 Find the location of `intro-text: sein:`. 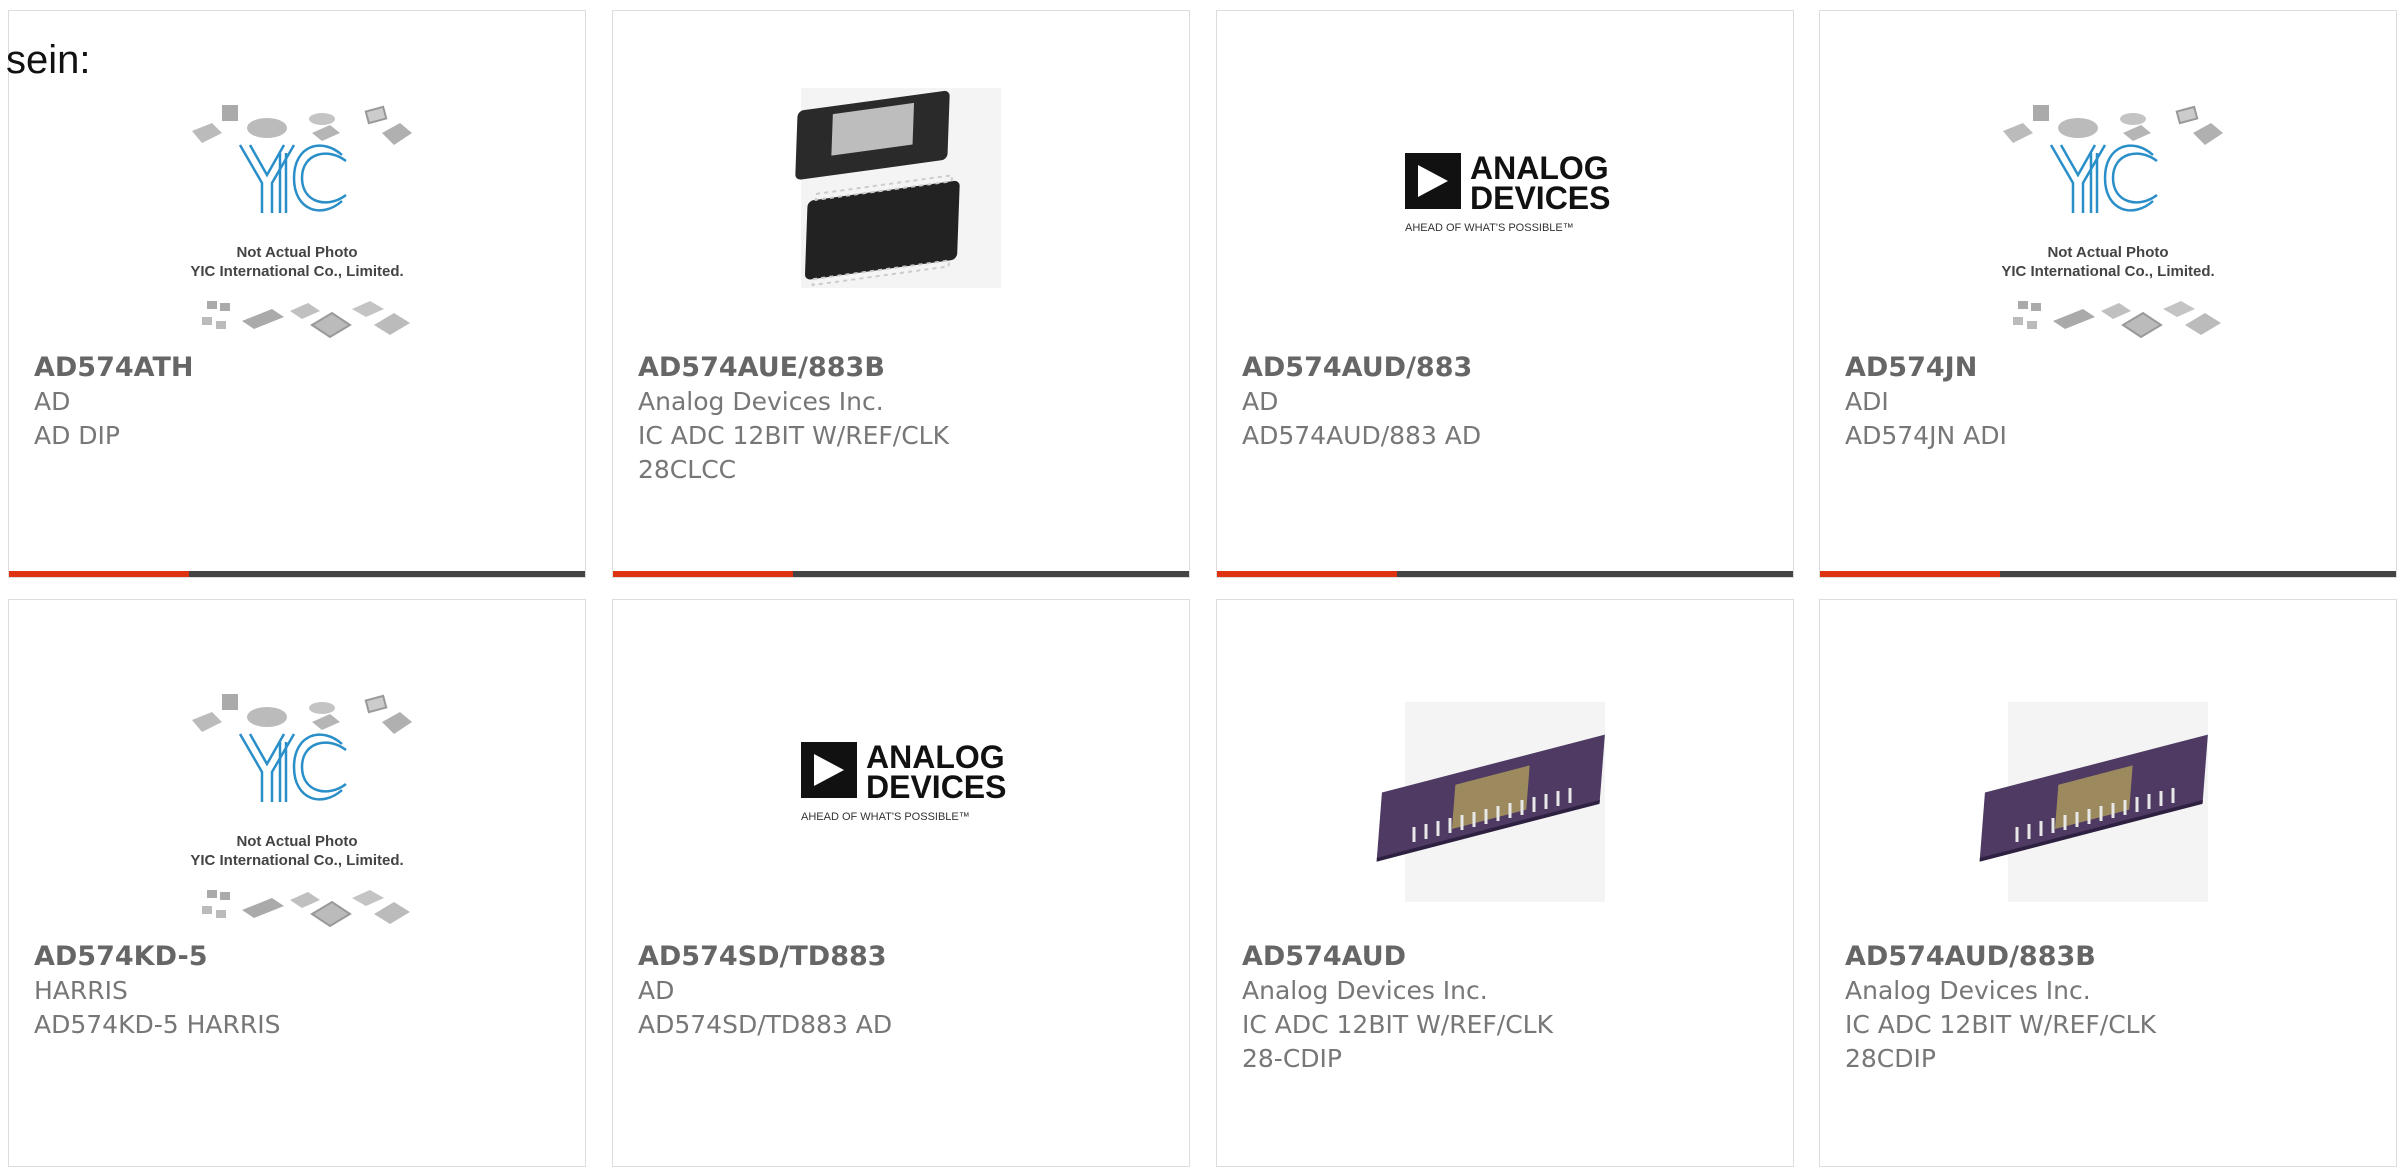

intro-text: sein: is located at coordinates (48, 60).